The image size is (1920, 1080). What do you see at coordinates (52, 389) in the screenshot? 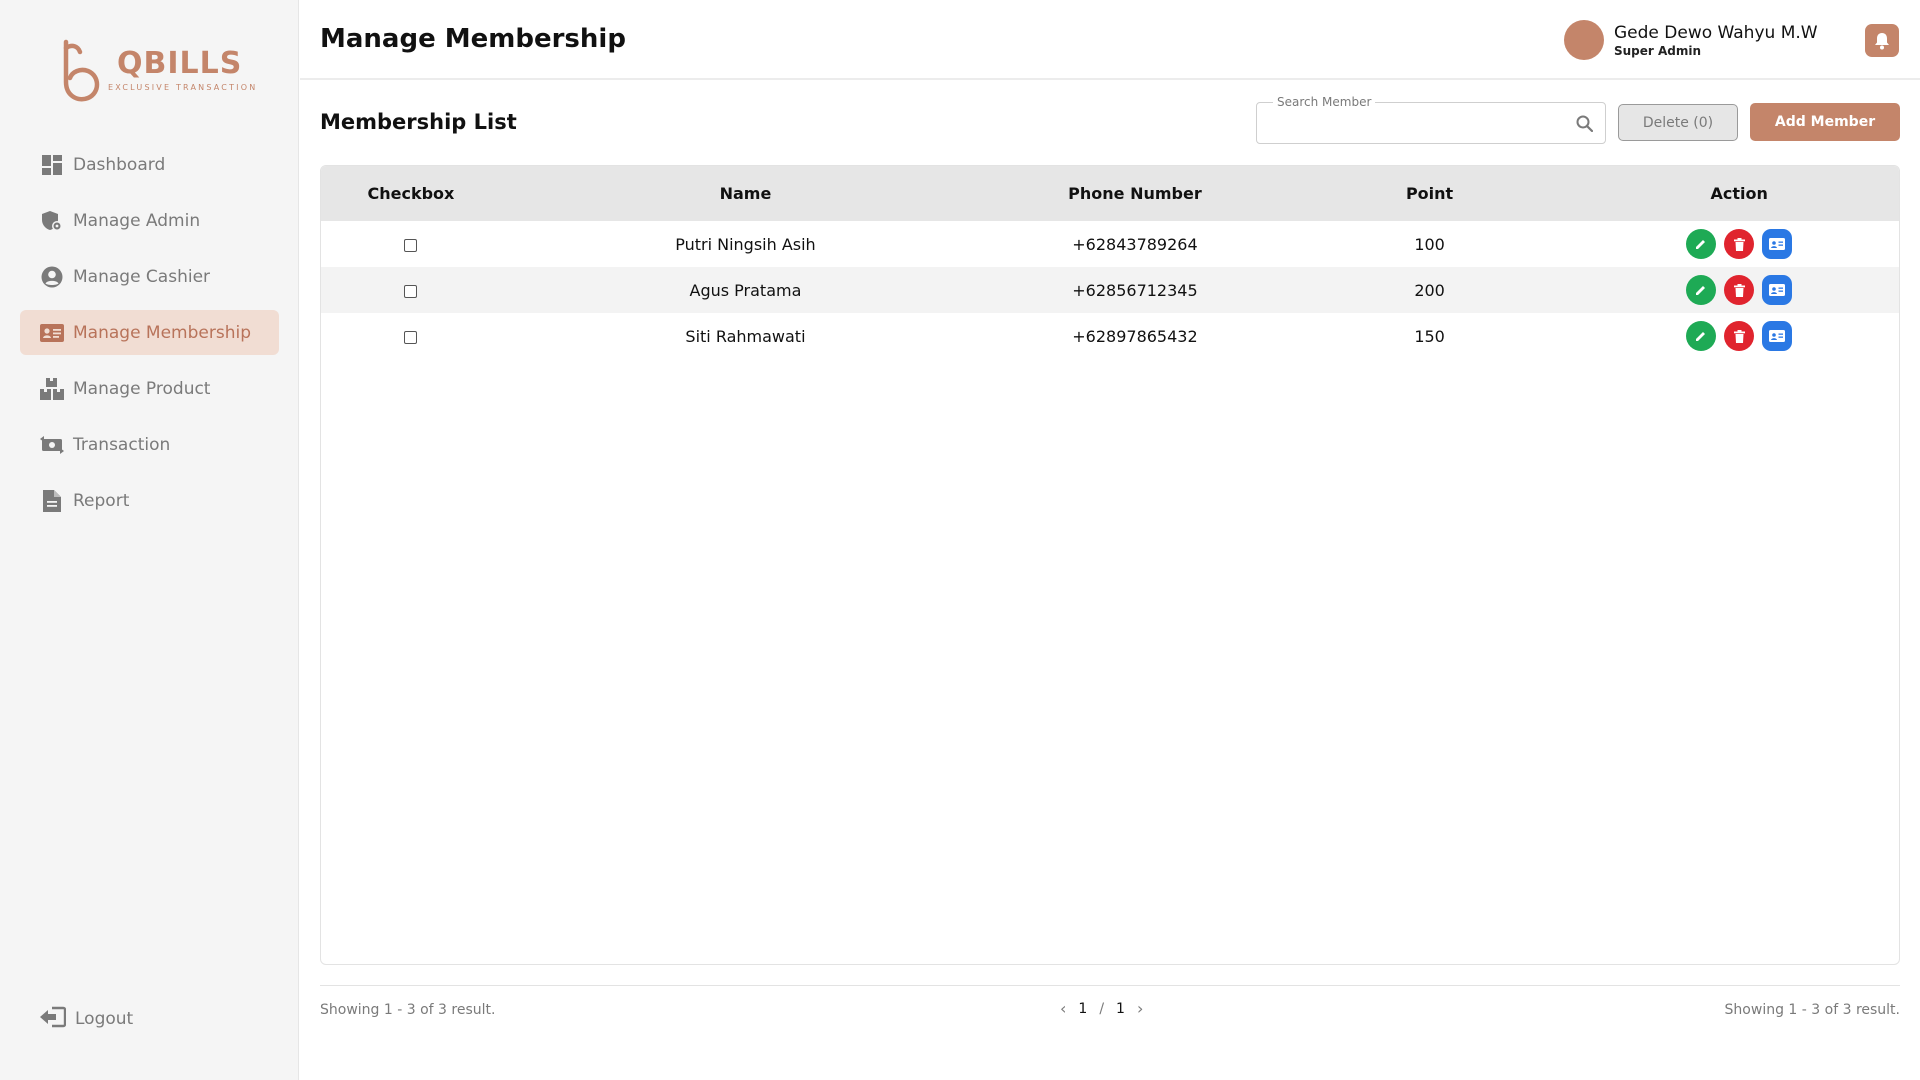
I see `boxes-icon` at bounding box center [52, 389].